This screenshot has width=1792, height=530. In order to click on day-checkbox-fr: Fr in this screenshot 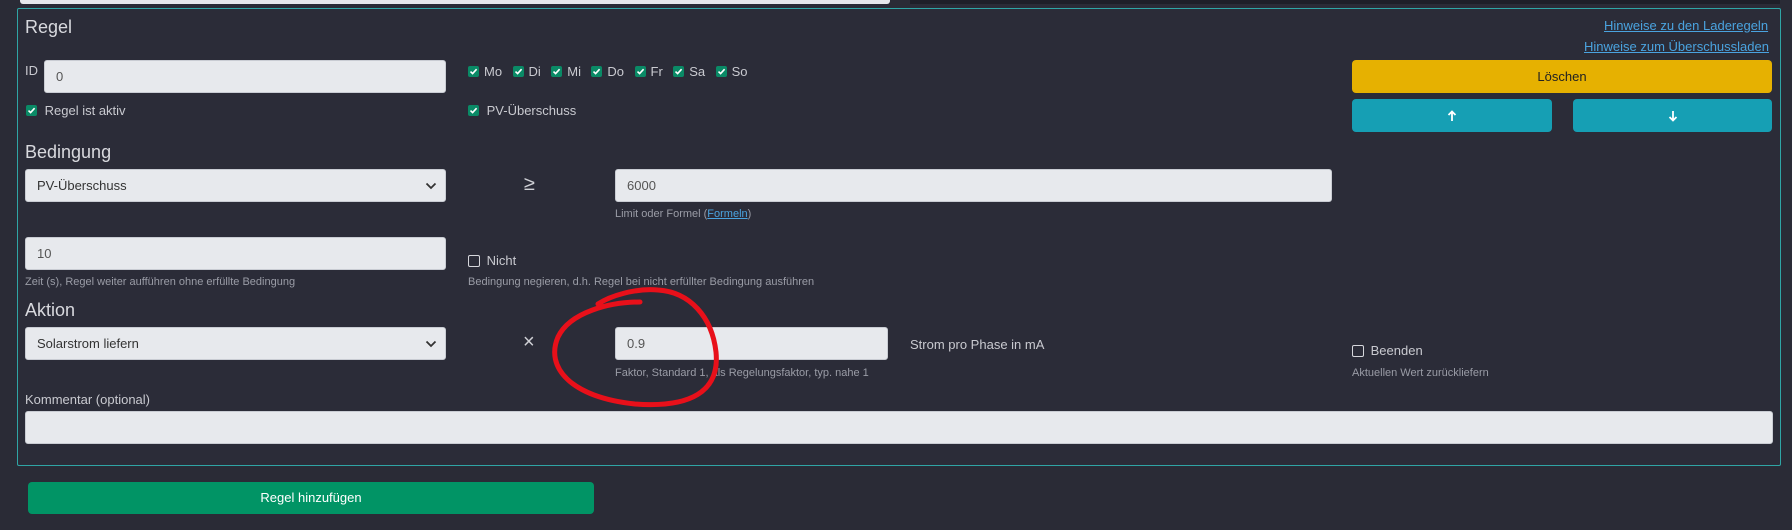, I will do `click(648, 71)`.